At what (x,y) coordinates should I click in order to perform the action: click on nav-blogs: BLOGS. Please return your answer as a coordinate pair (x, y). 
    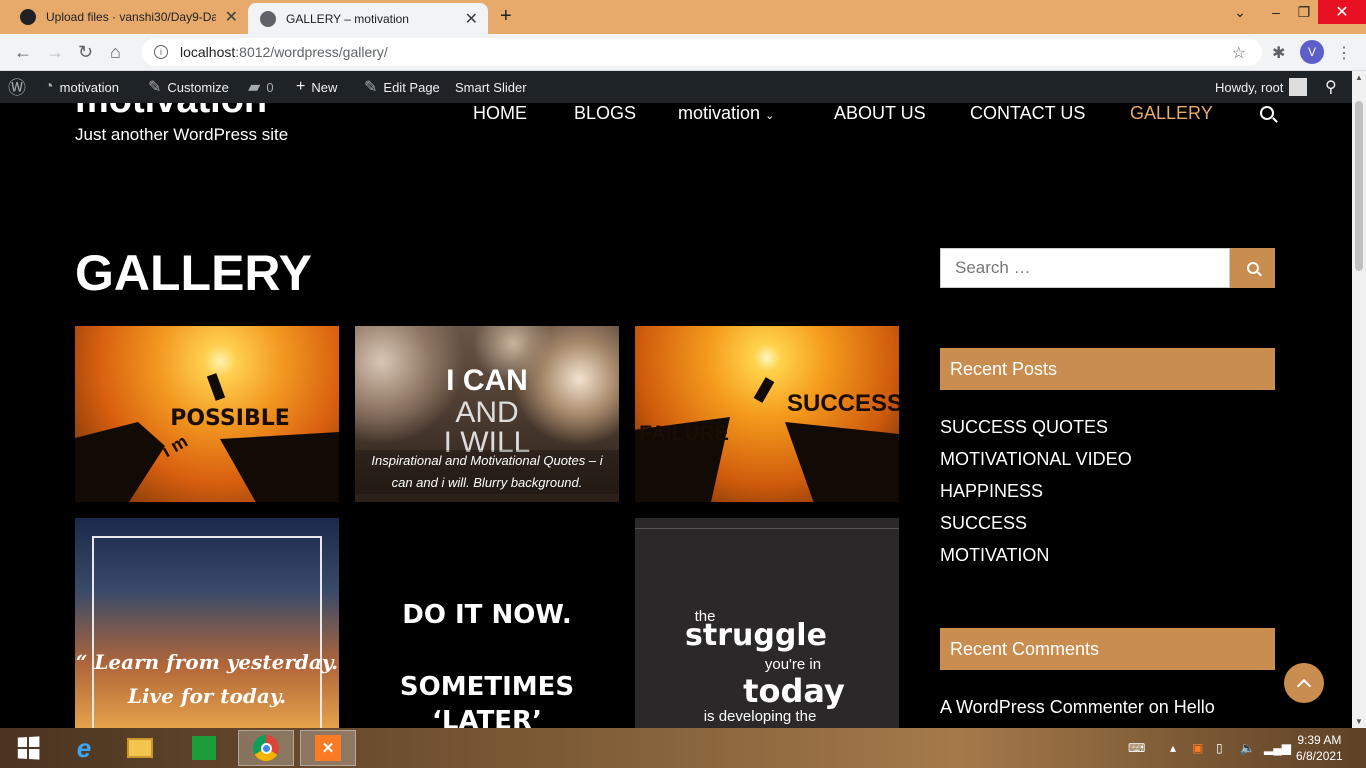
    Looking at the image, I should click on (605, 113).